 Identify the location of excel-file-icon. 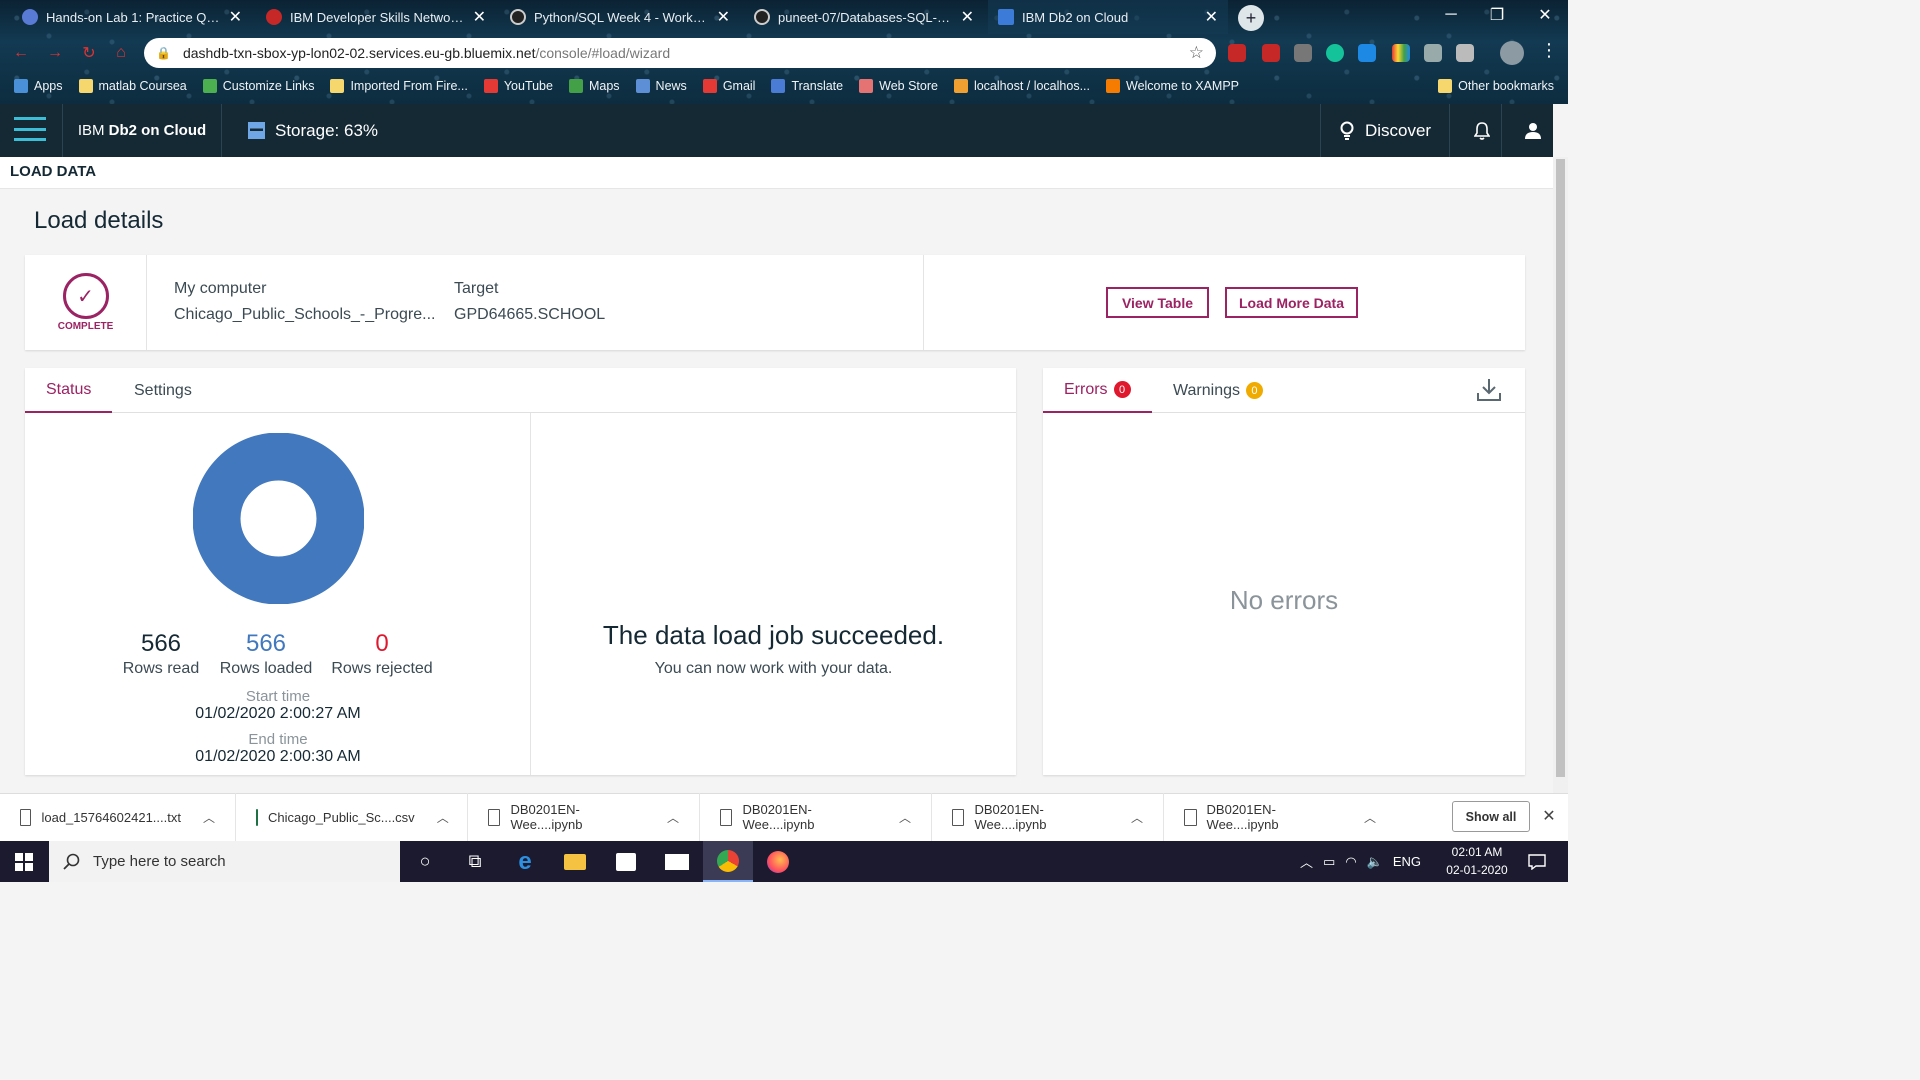
(257, 817).